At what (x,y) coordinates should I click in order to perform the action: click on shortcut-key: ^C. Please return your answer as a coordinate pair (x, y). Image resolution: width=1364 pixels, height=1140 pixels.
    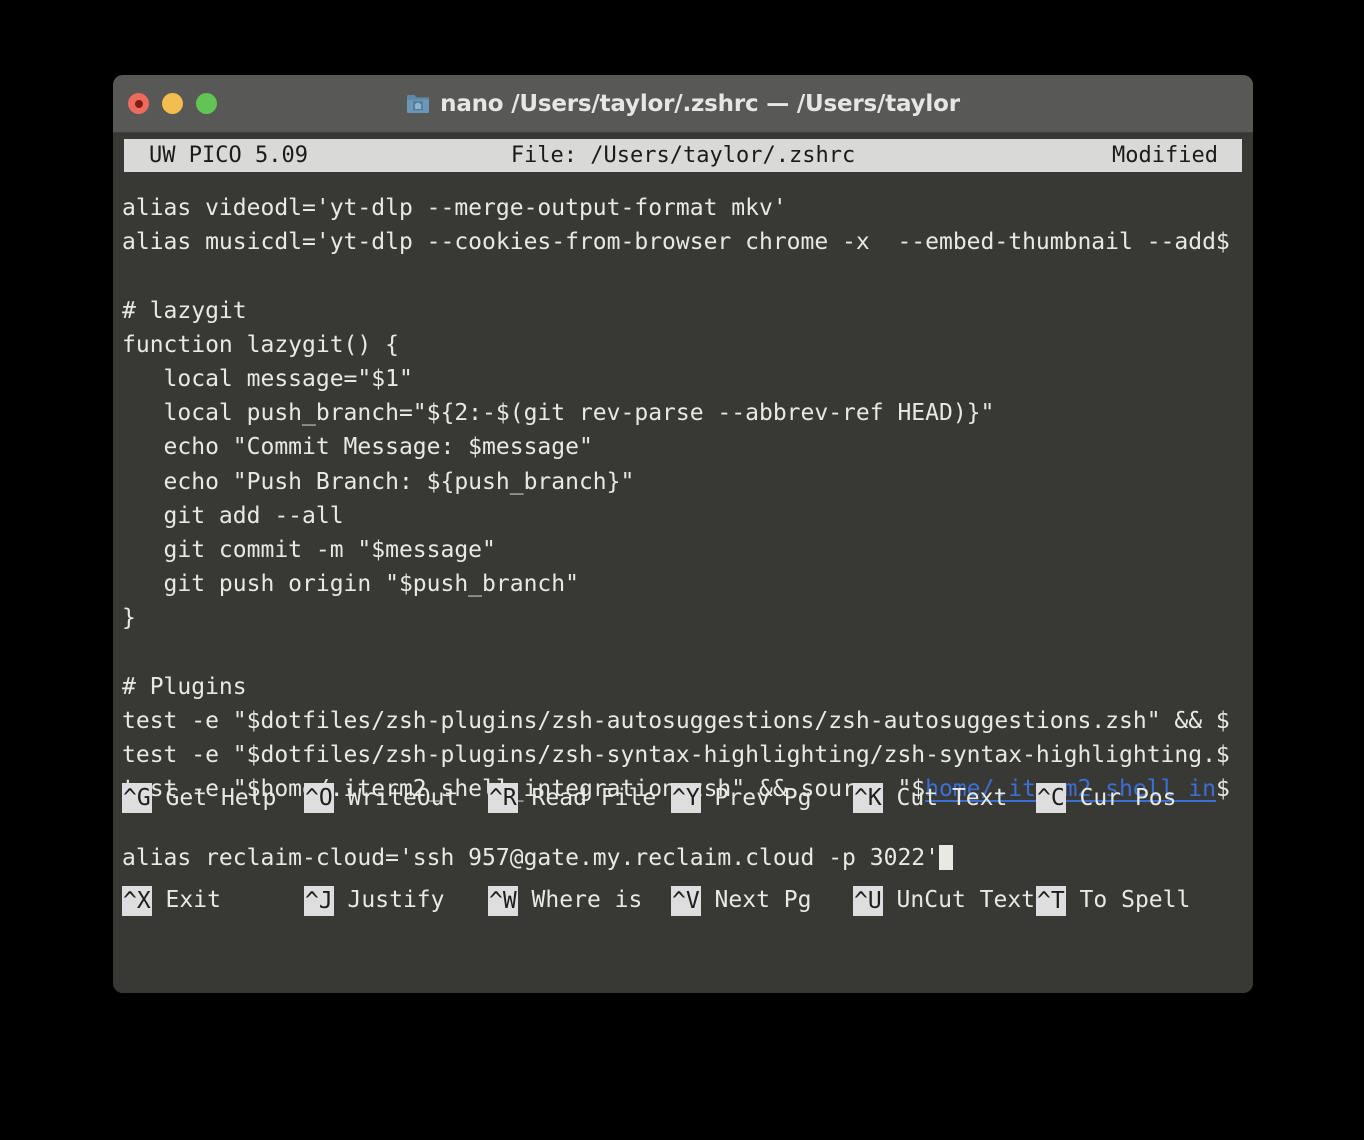
    Looking at the image, I should click on (1051, 797).